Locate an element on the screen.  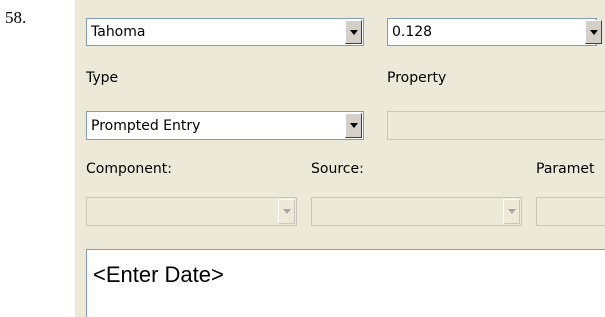
type-dropdown-button is located at coordinates (353, 125).